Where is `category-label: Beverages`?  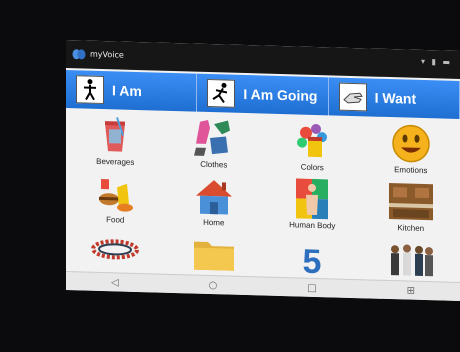
category-label: Beverages is located at coordinates (115, 161).